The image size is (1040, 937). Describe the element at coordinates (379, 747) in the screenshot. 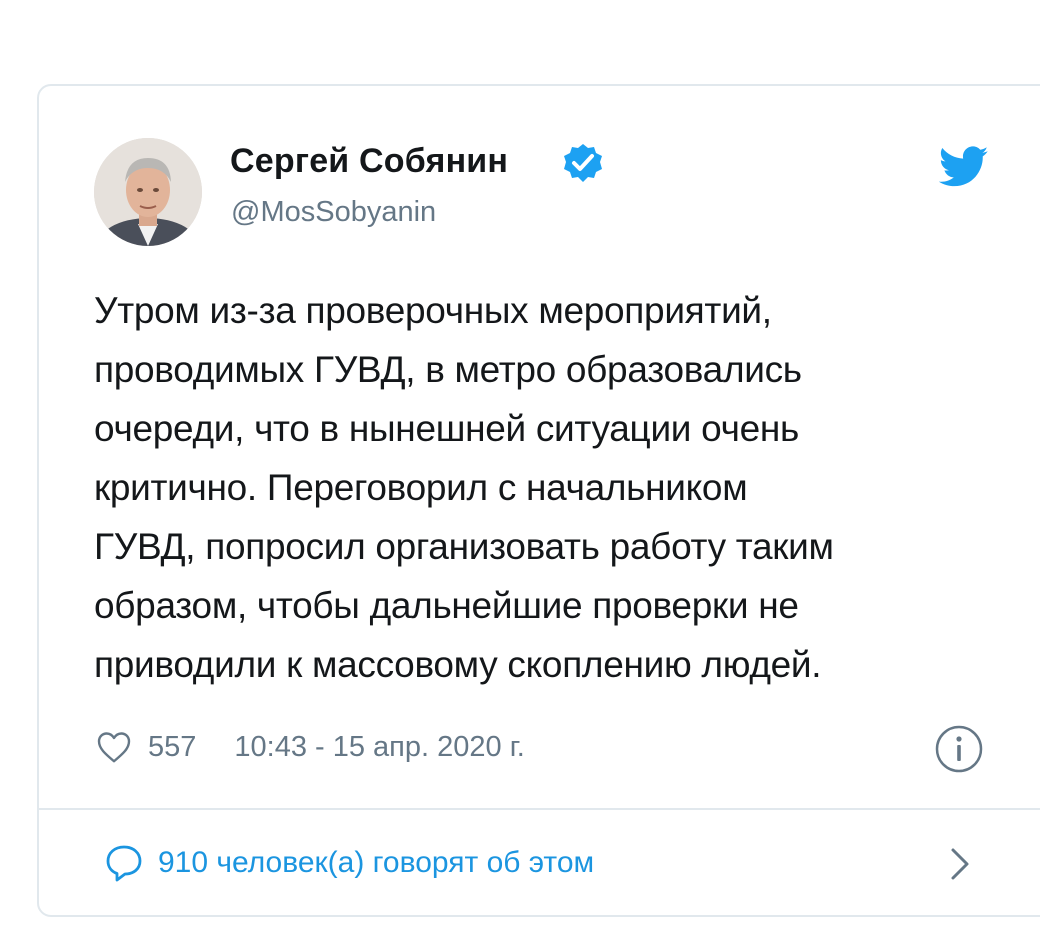

I see `tweet-timestamp: 10:43 - 15 апр. 2020 г.` at that location.